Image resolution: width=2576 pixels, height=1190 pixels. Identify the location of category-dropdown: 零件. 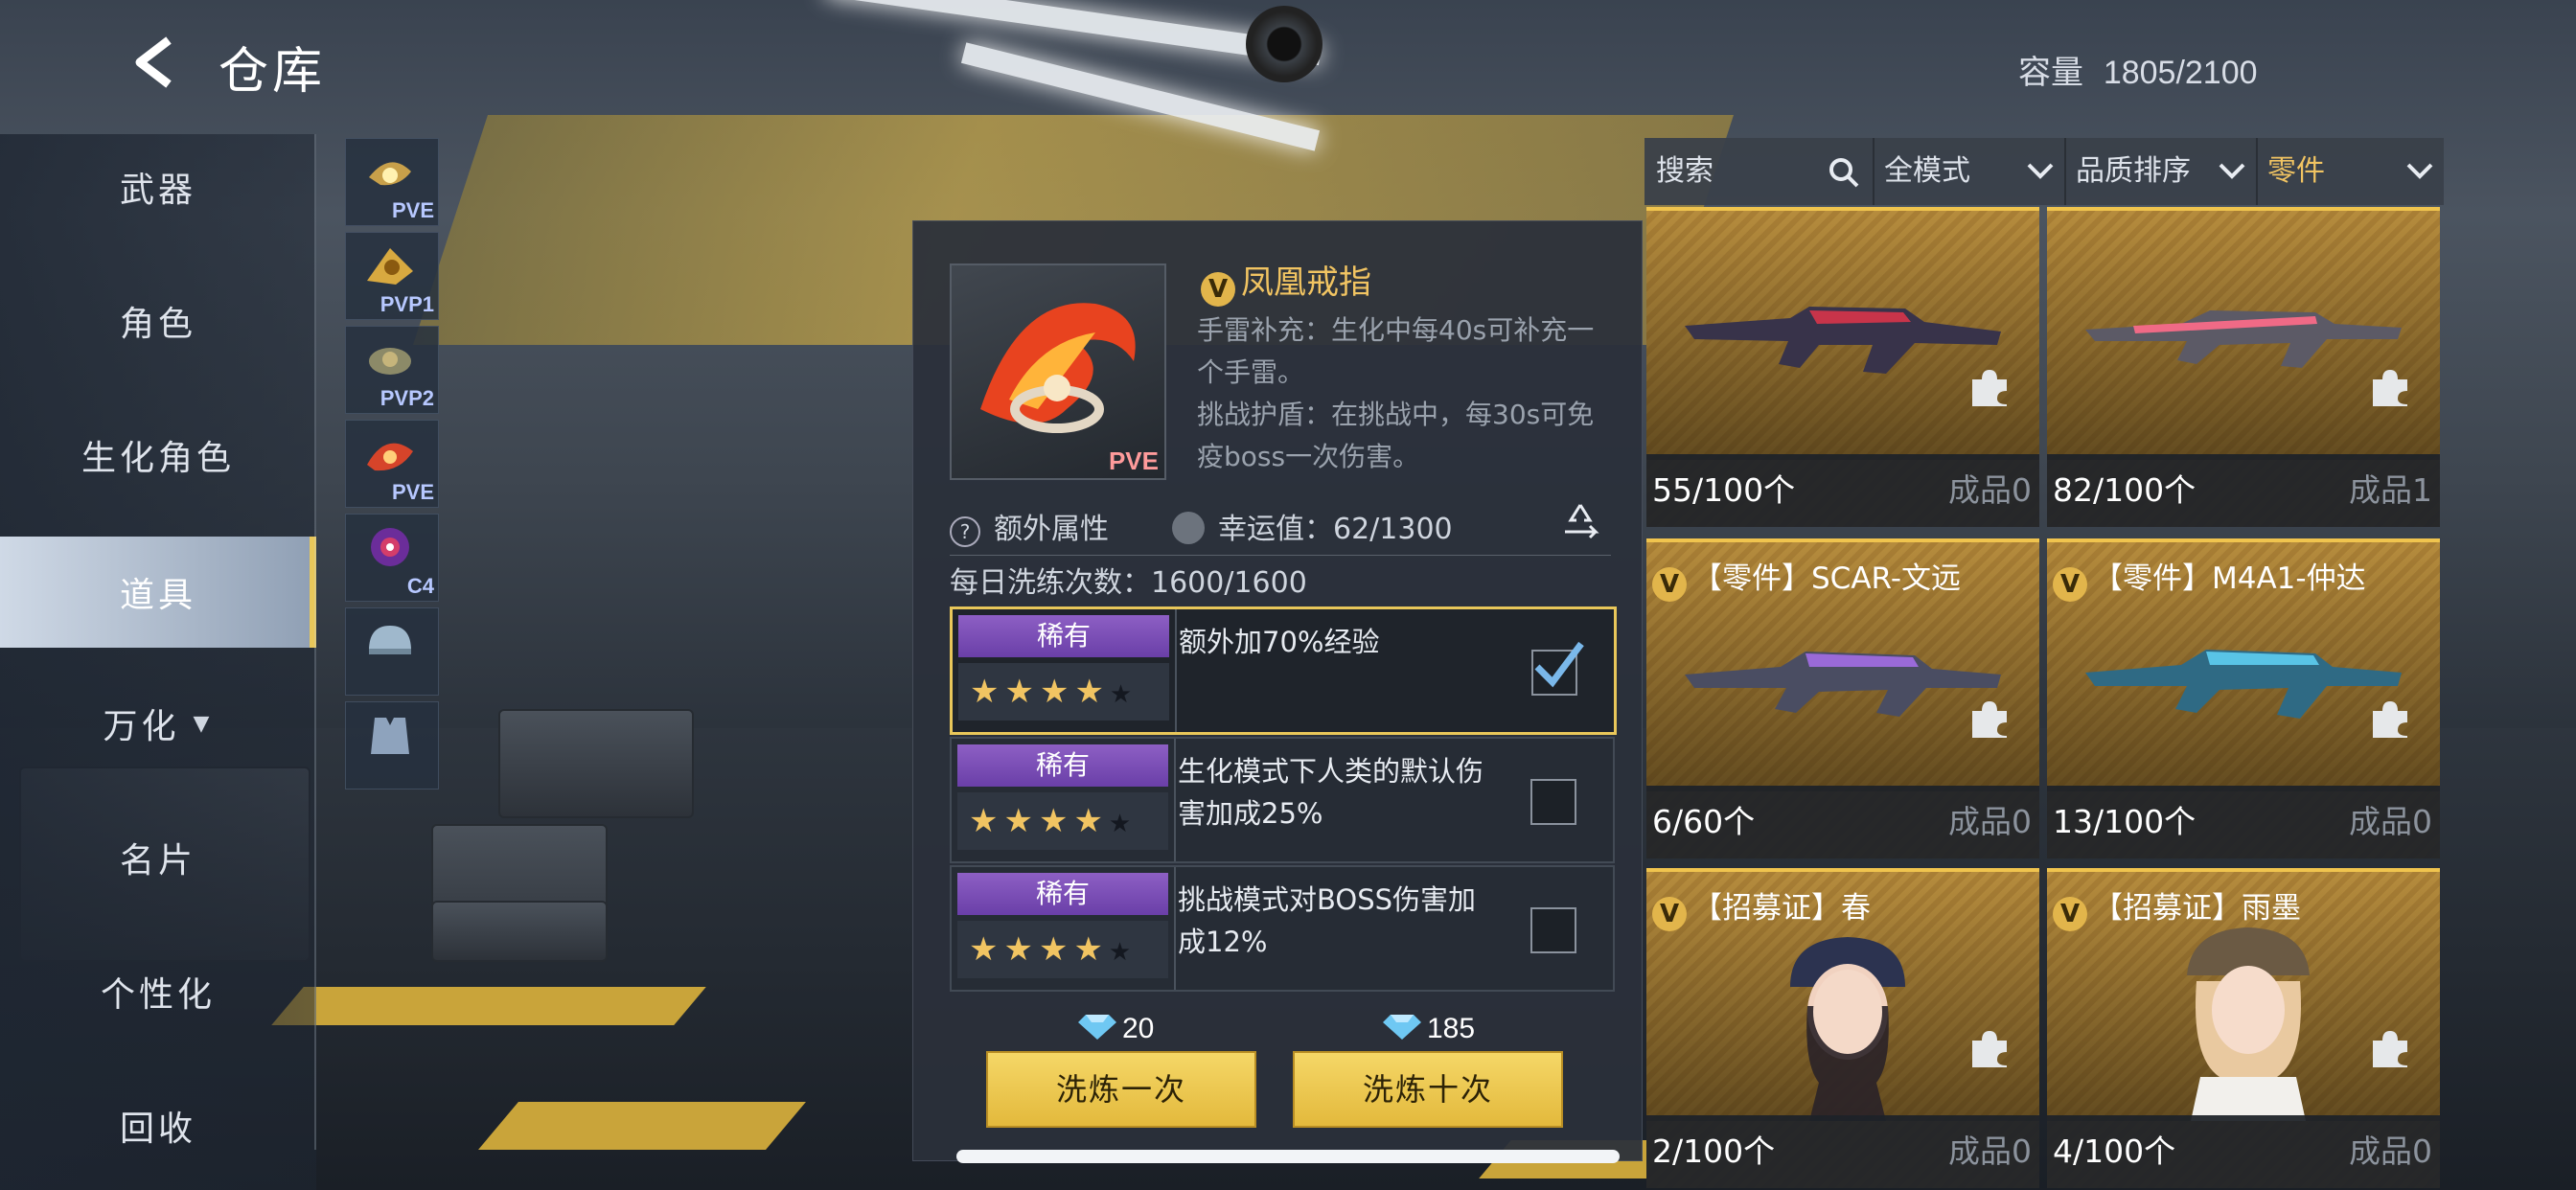
(2351, 171).